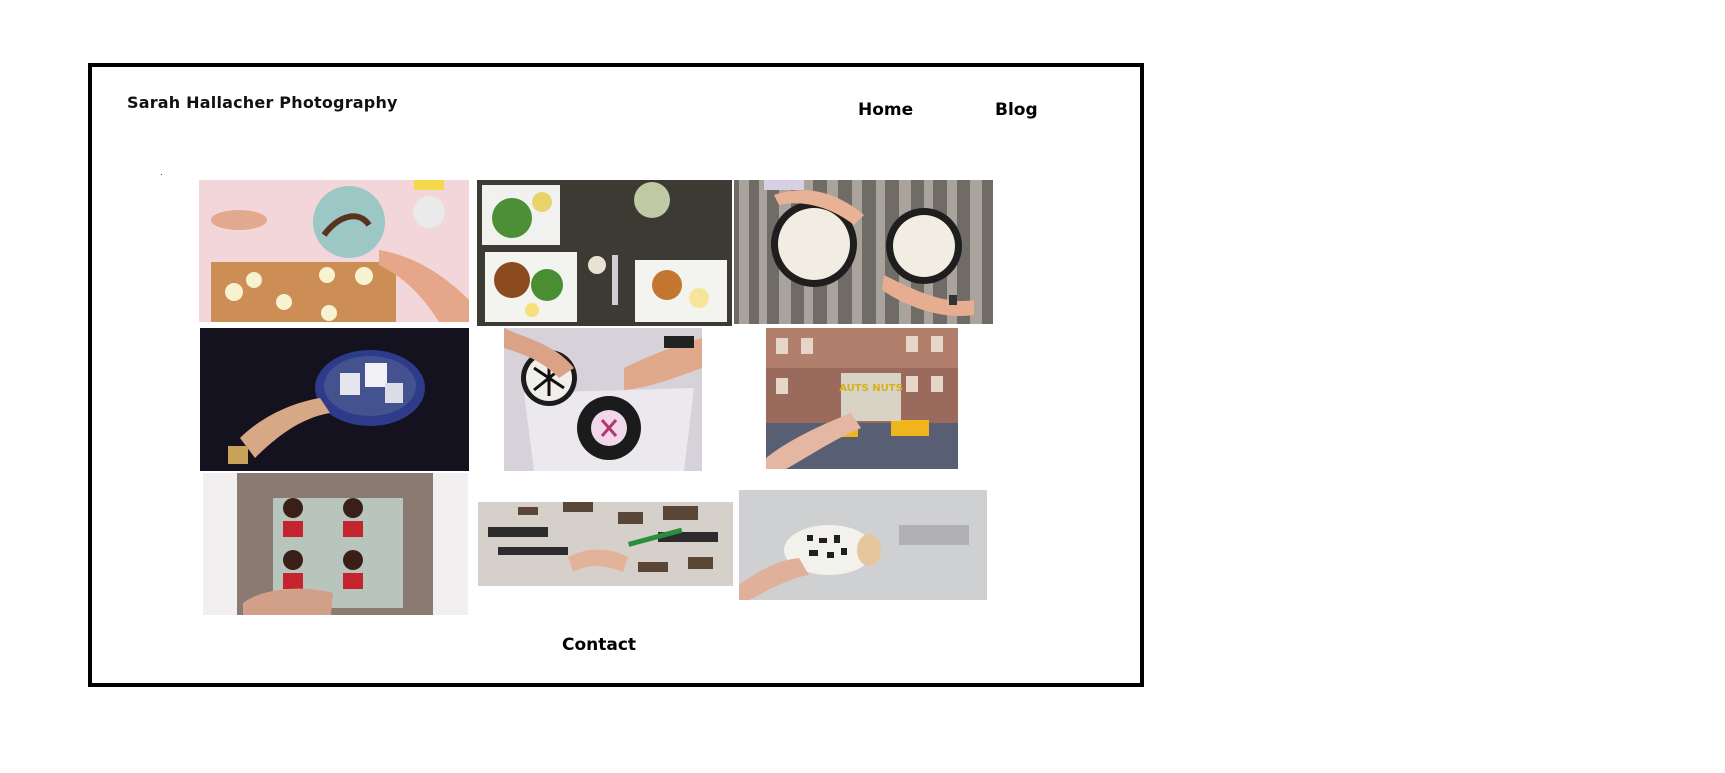 Image resolution: width=1725 pixels, height=773 pixels. I want to click on photo-hand-holding-egg, so click(863, 545).